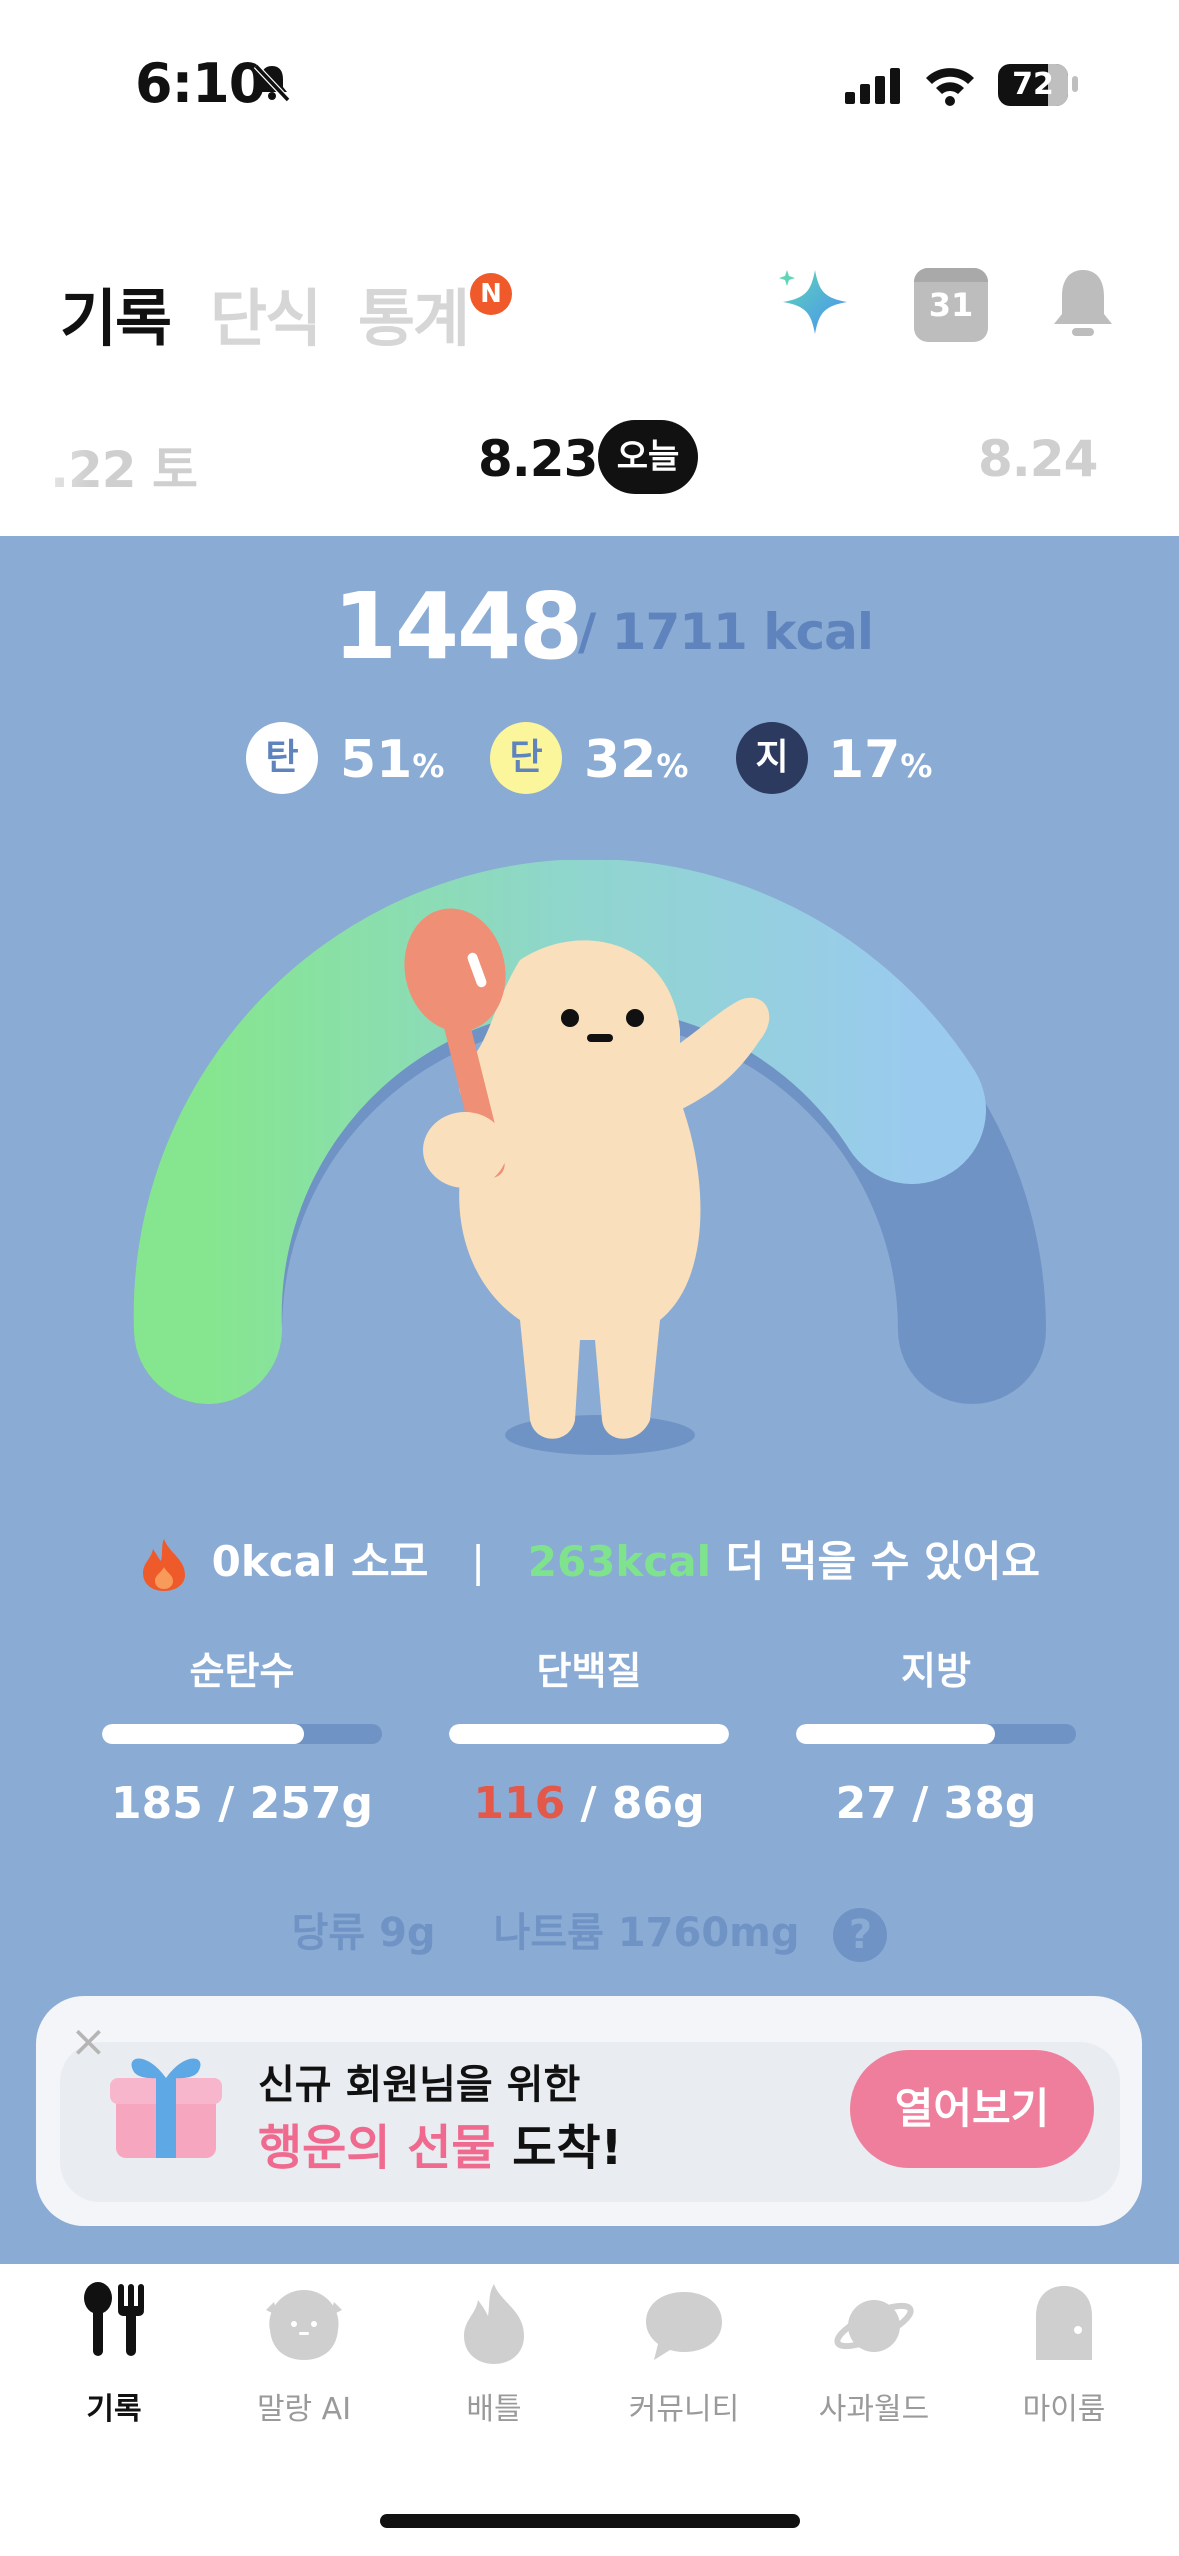 The width and height of the screenshot is (1179, 2556). Describe the element at coordinates (414, 313) in the screenshot. I see `tab-stats: 통계` at that location.